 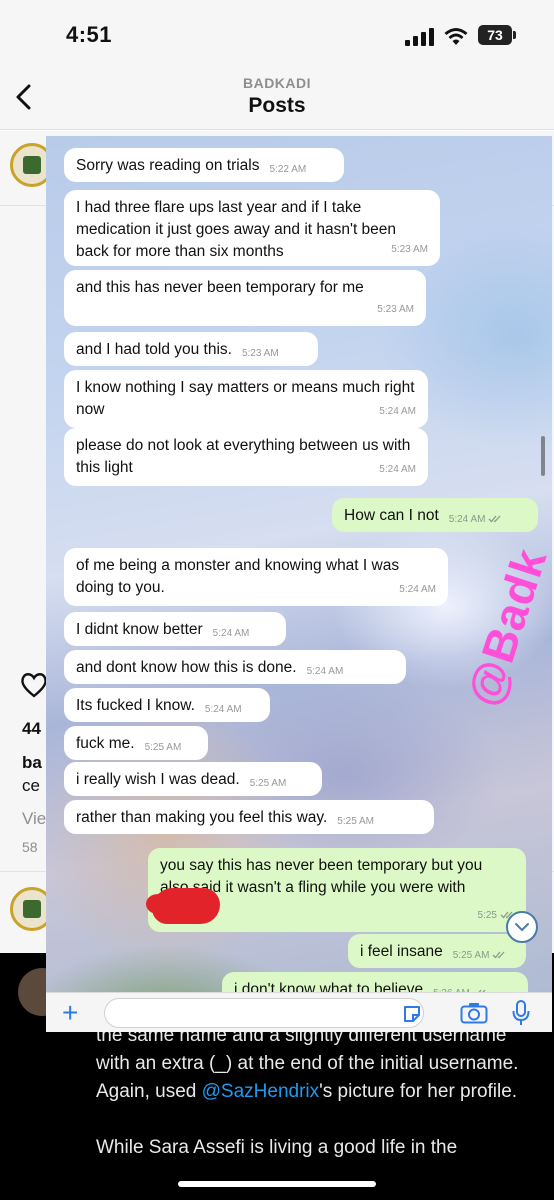 I want to click on incoming-message-bubble: I didnt know better 5:24 AM, so click(x=175, y=629).